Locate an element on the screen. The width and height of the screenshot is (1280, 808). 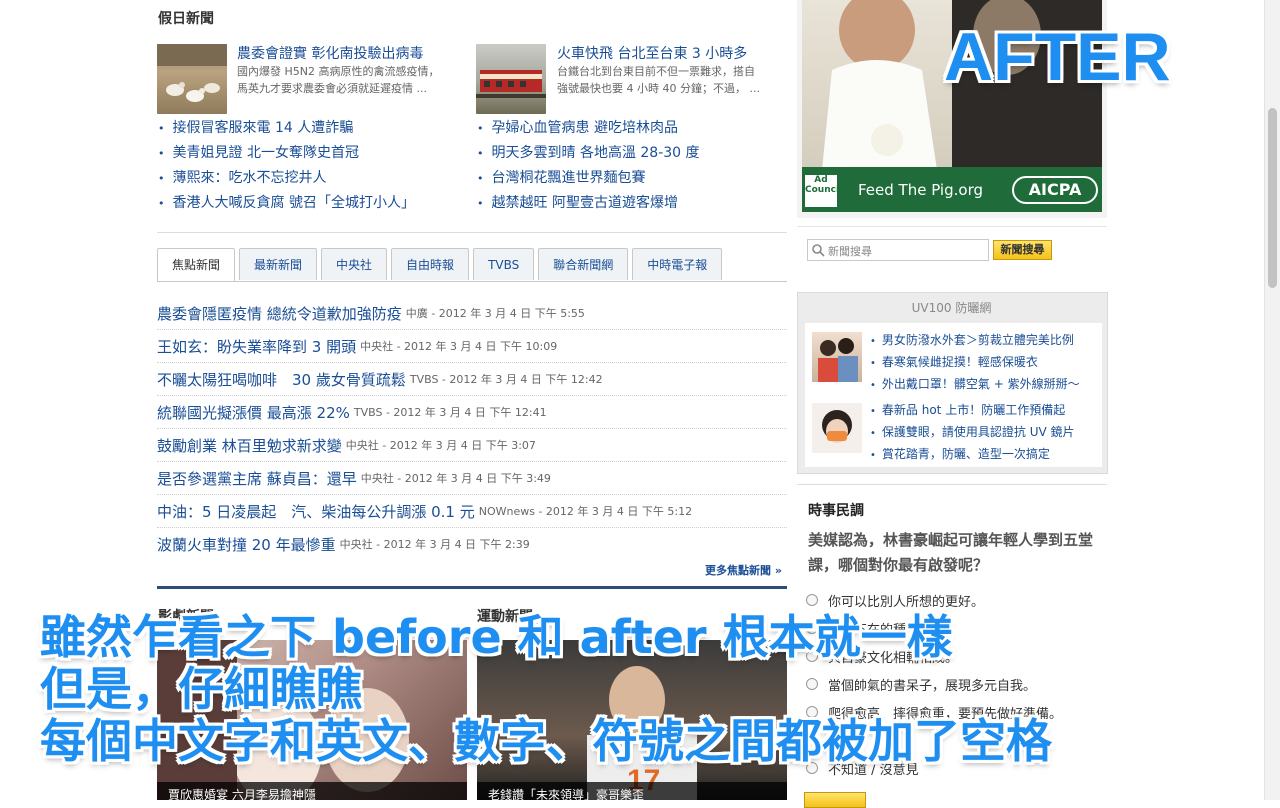
holiday-news-title: 假日新聞 is located at coordinates (186, 19).